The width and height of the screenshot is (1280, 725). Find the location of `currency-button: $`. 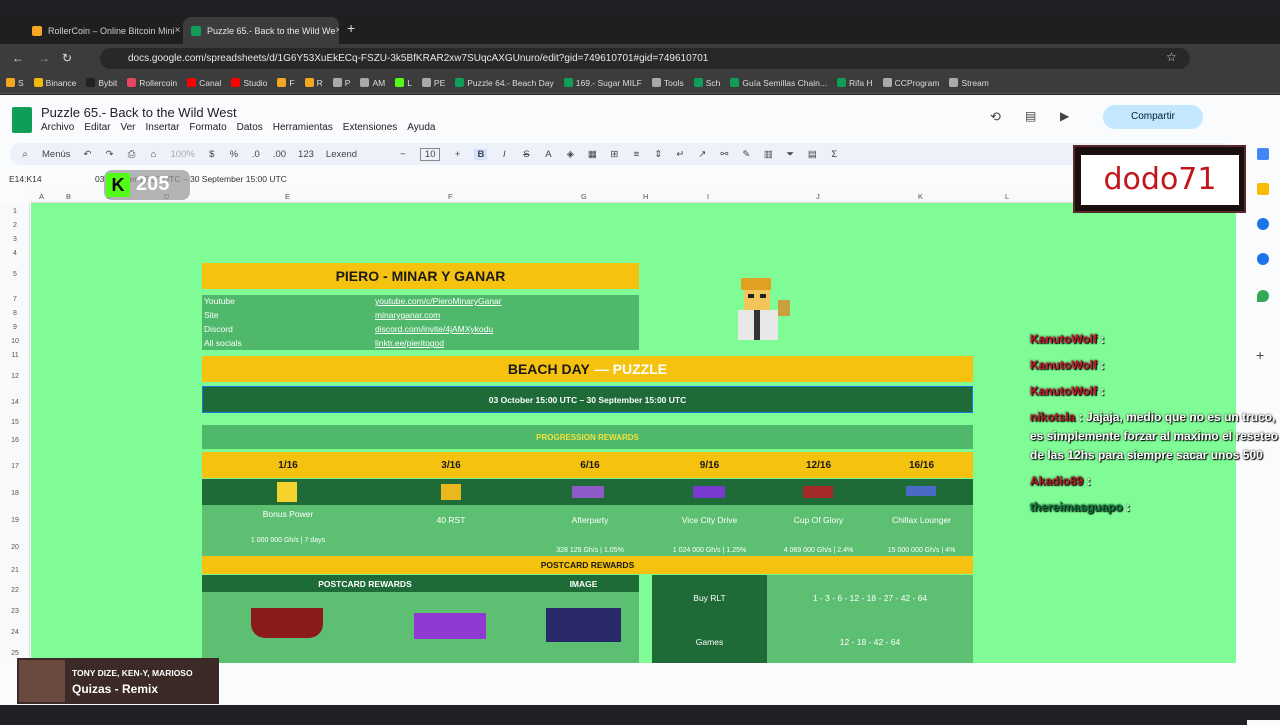

currency-button: $ is located at coordinates (212, 154).